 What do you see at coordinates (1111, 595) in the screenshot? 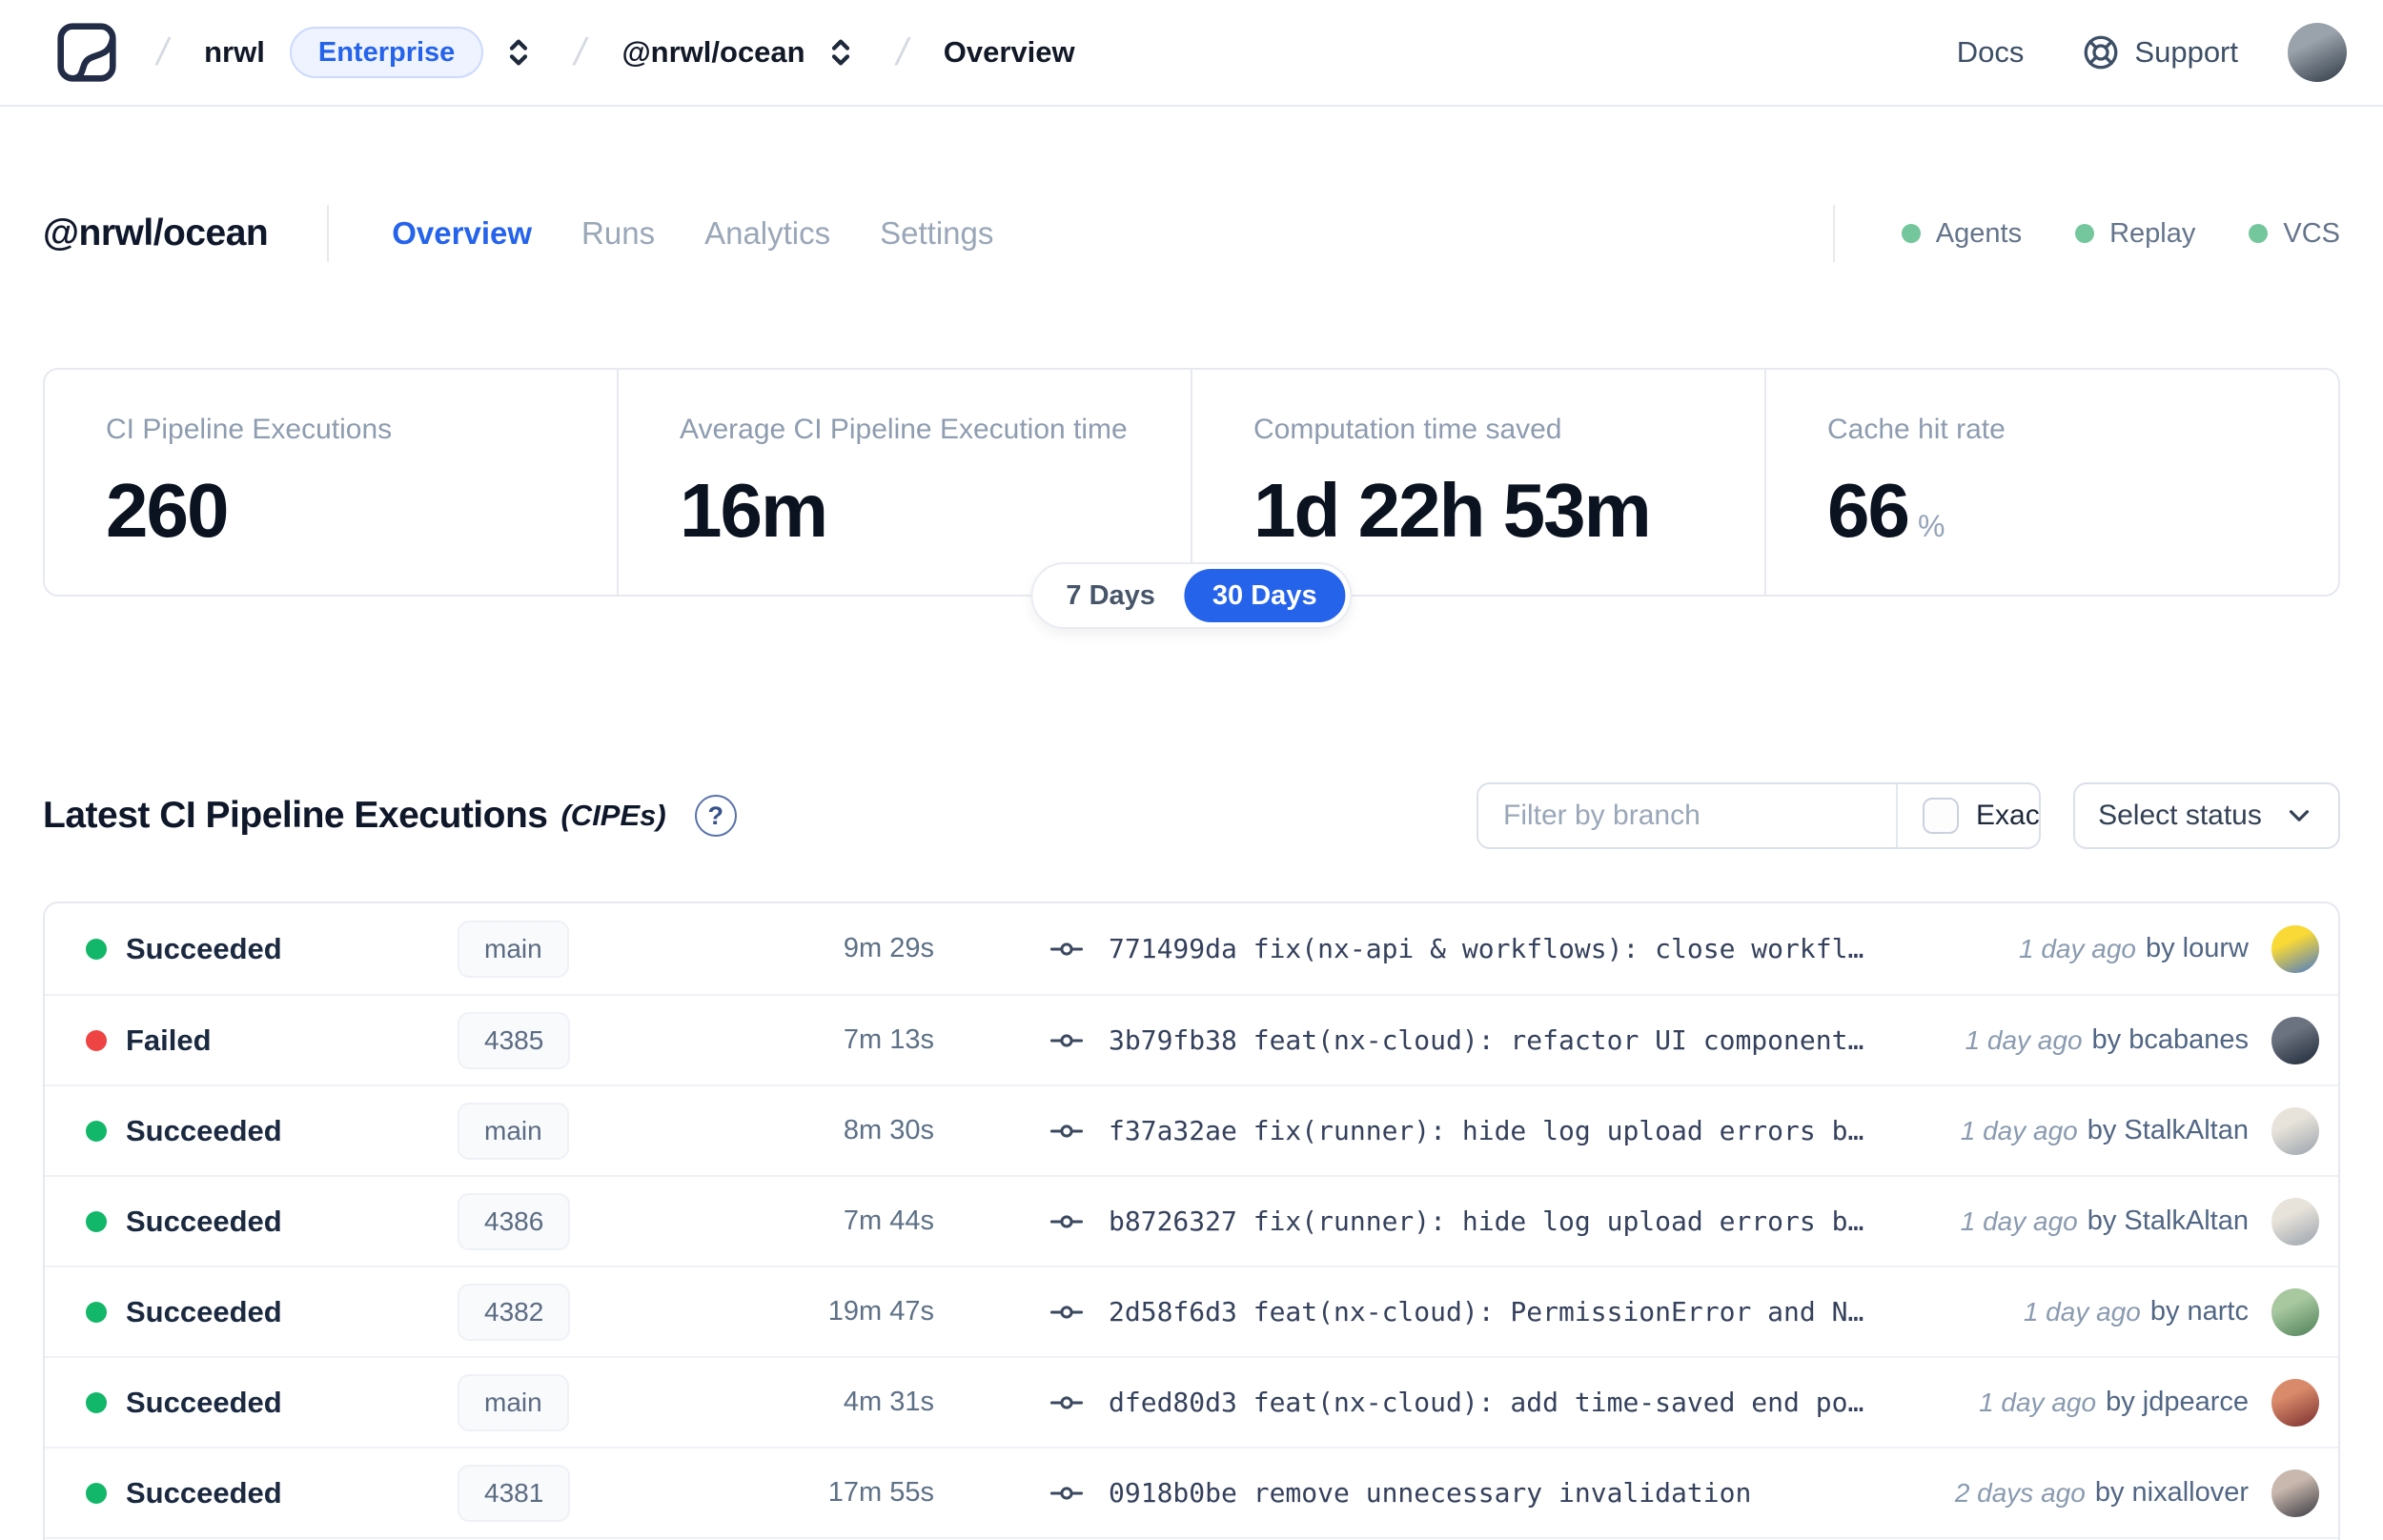
I see `range-7-days: 7 Days` at bounding box center [1111, 595].